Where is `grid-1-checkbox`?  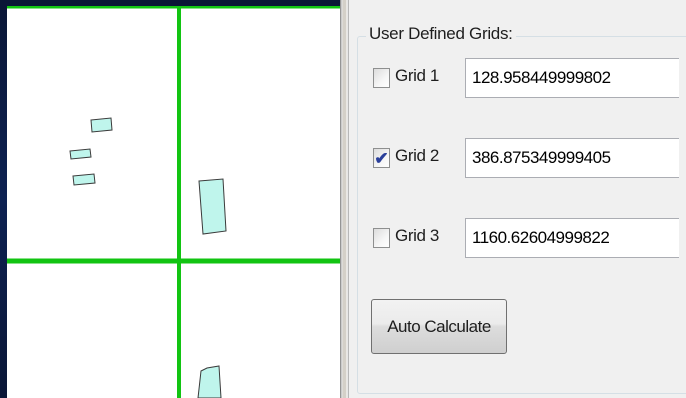
grid-1-checkbox is located at coordinates (381, 78).